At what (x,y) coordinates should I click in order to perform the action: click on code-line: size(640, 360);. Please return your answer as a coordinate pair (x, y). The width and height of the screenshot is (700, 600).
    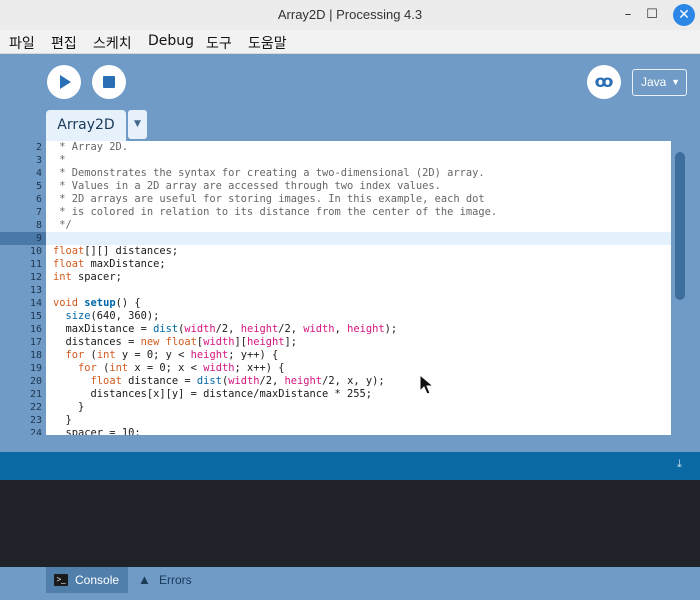
    Looking at the image, I should click on (112, 316).